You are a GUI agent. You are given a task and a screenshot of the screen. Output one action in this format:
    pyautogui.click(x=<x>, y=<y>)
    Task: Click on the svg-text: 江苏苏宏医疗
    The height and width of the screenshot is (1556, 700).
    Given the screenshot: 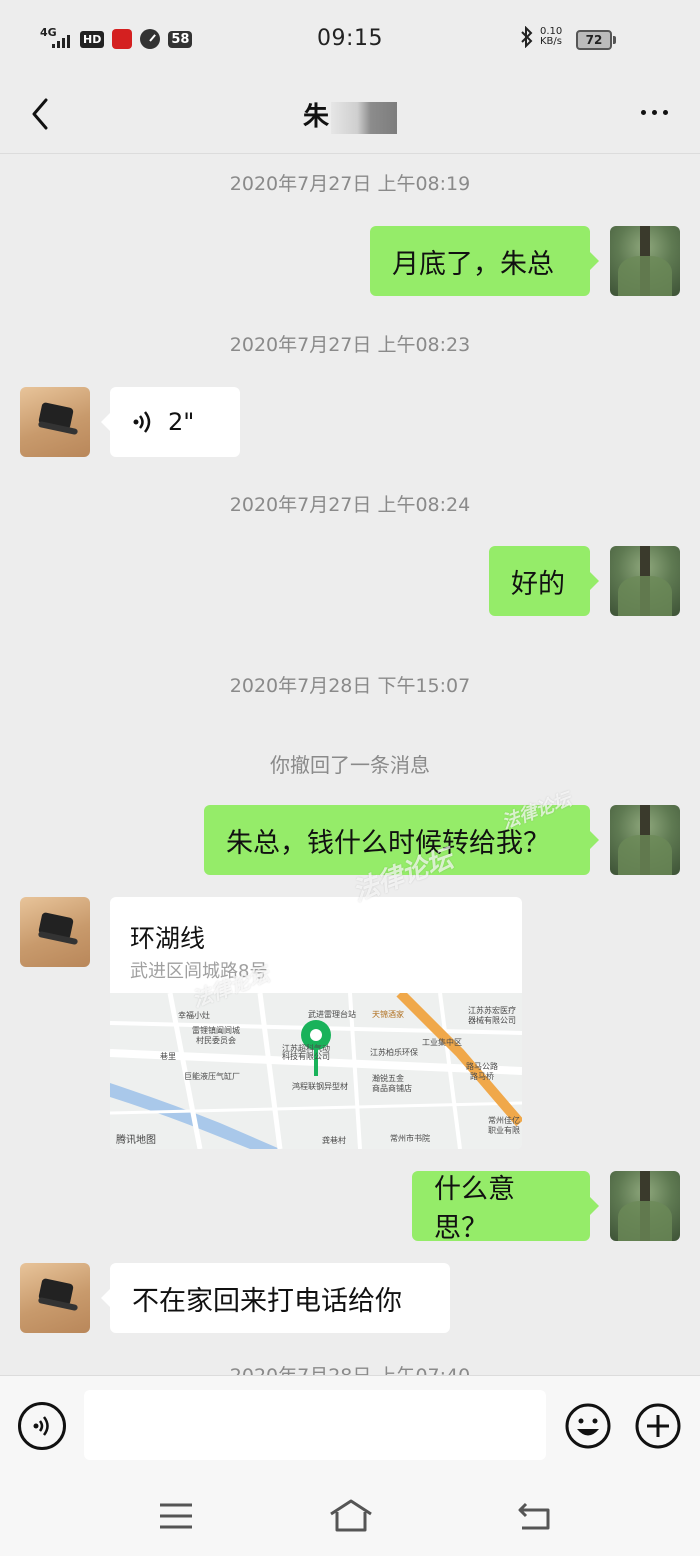 What is the action you would take?
    pyautogui.click(x=492, y=1010)
    